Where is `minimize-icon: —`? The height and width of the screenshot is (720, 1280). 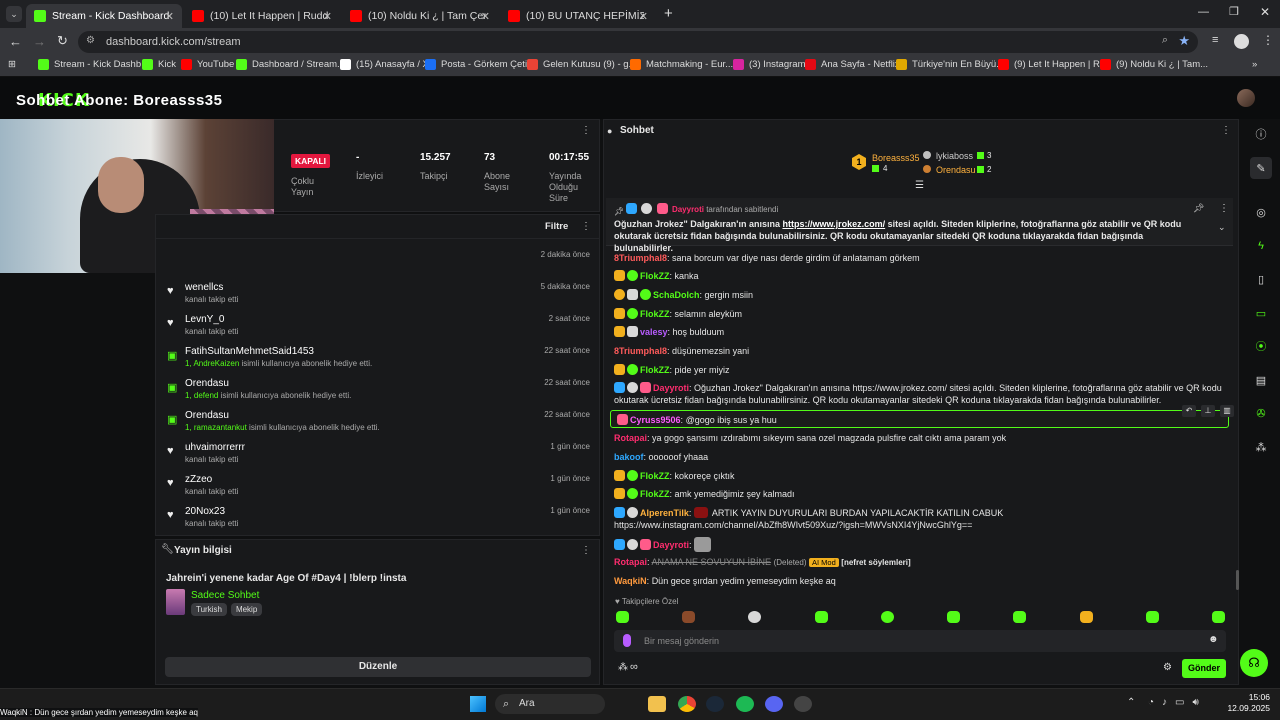
minimize-icon: — is located at coordinates (1203, 12).